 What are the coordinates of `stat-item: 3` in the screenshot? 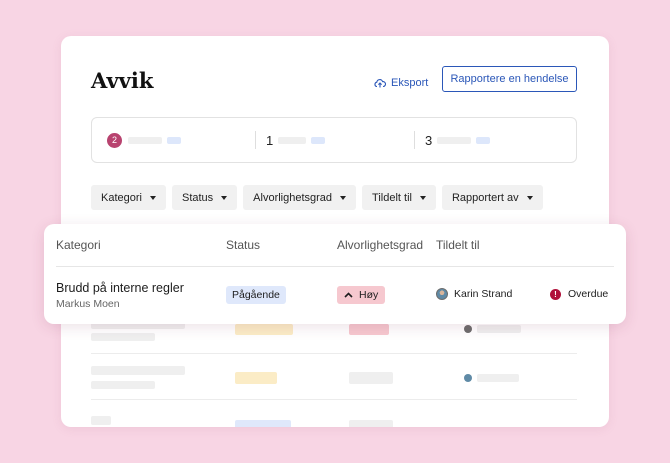 It's located at (457, 140).